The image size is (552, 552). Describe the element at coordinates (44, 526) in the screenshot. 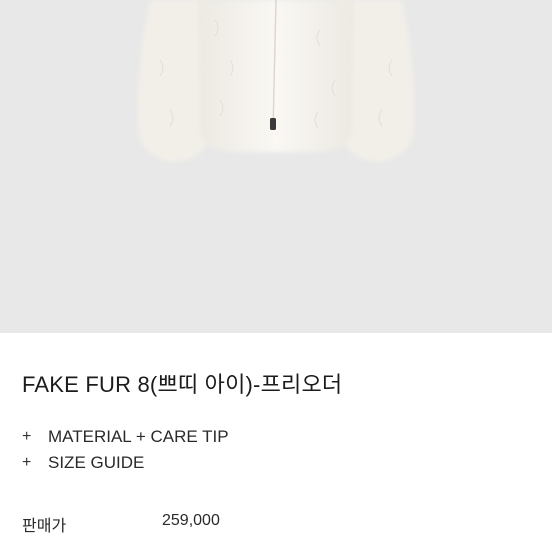

I see `price-label: 판매가` at that location.